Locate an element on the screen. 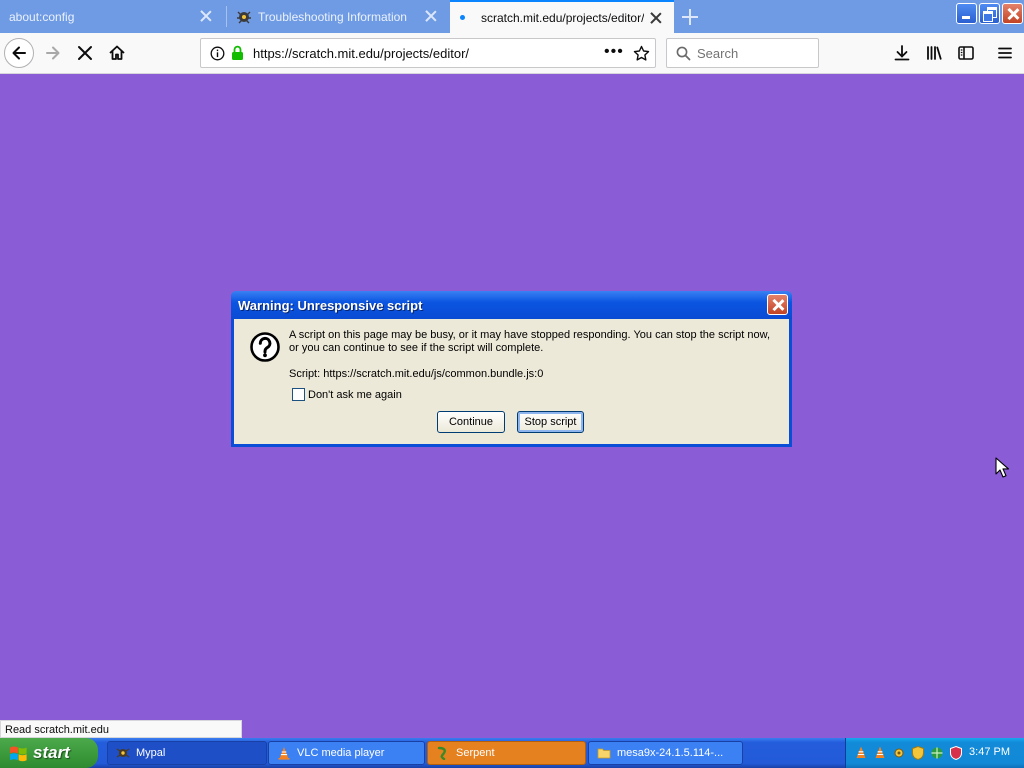 The height and width of the screenshot is (768, 1024). checkbox-label: Don't ask me again is located at coordinates (355, 394).